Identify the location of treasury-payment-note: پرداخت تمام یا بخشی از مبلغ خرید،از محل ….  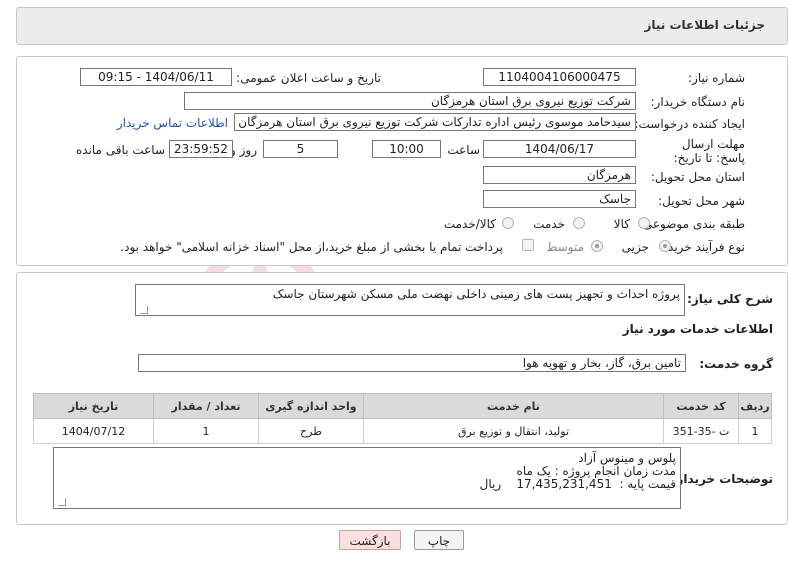
(311, 247).